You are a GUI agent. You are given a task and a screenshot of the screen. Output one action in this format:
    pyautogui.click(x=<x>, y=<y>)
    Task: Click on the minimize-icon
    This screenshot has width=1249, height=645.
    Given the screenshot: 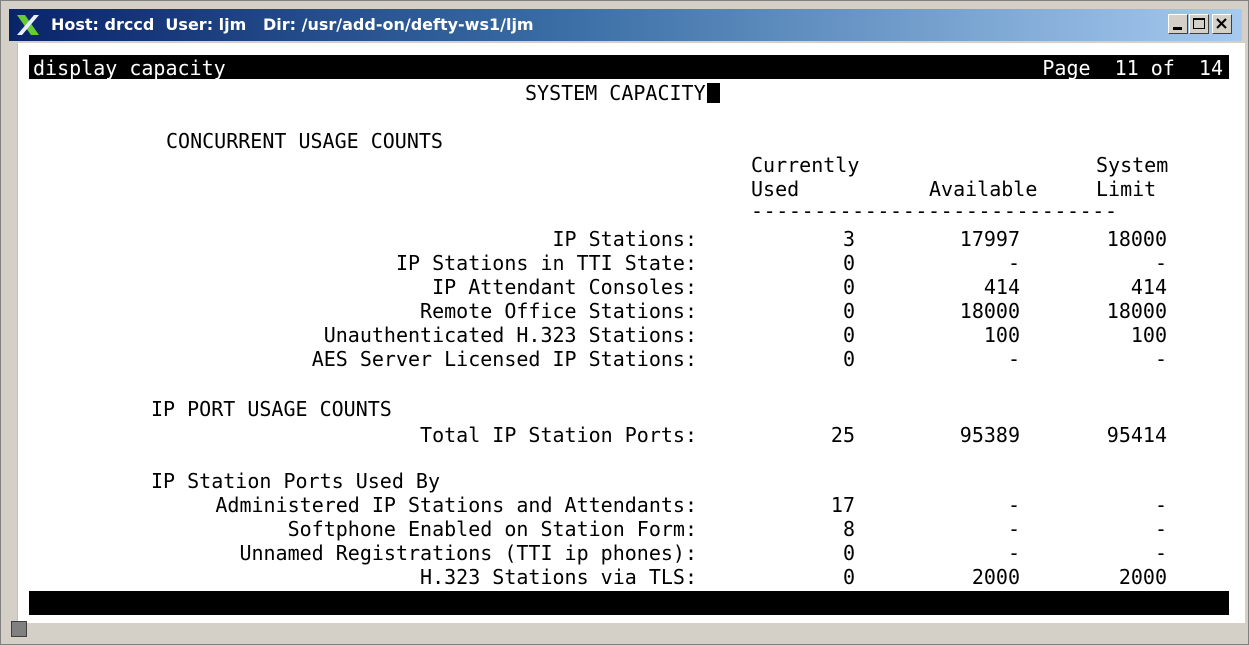 What is the action you would take?
    pyautogui.click(x=1177, y=28)
    